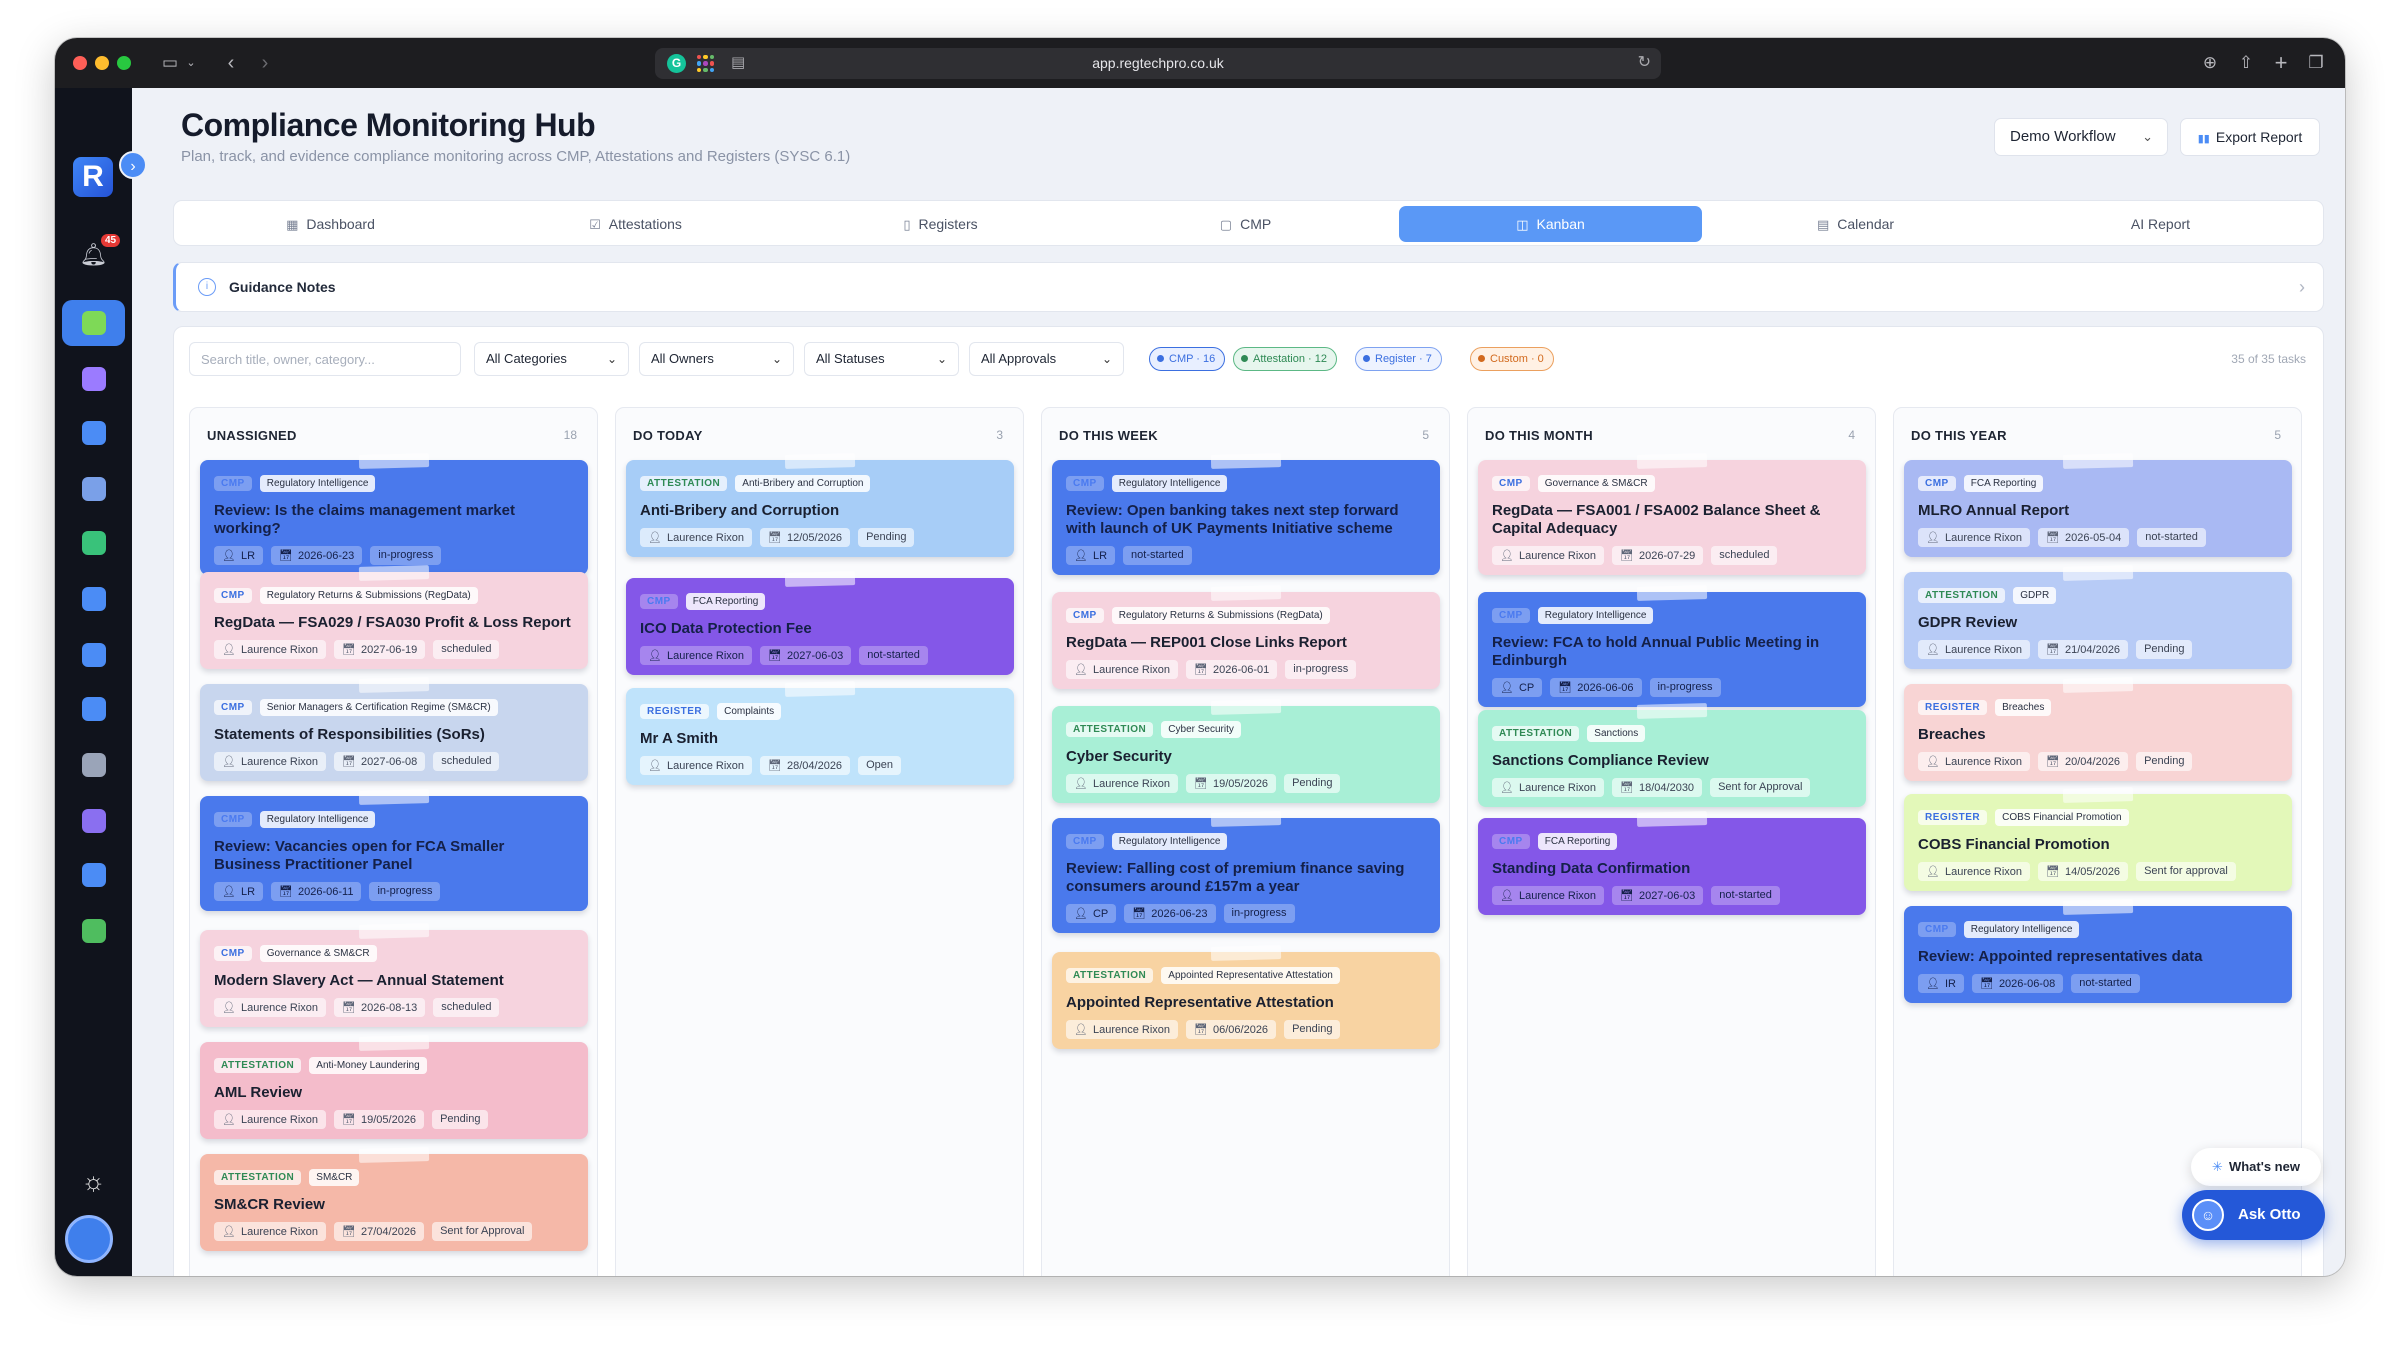  Describe the element at coordinates (93, 655) in the screenshot. I see `sidebar-item-lock` at that location.